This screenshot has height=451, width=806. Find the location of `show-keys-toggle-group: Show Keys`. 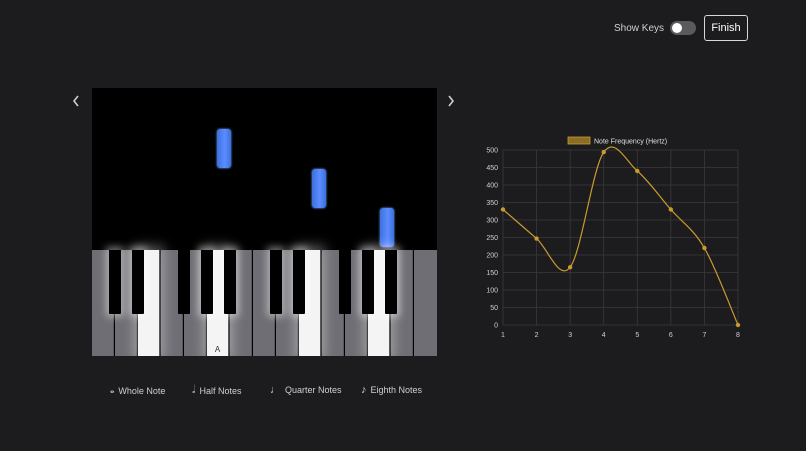

show-keys-toggle-group: Show Keys is located at coordinates (655, 28).